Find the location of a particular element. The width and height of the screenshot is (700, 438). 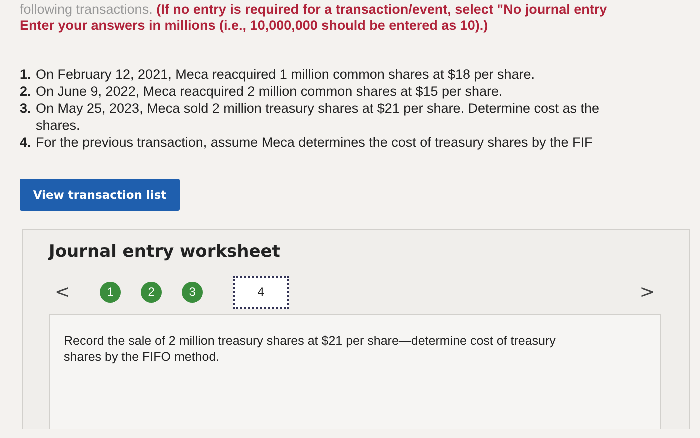

step-button: 1 is located at coordinates (111, 292).